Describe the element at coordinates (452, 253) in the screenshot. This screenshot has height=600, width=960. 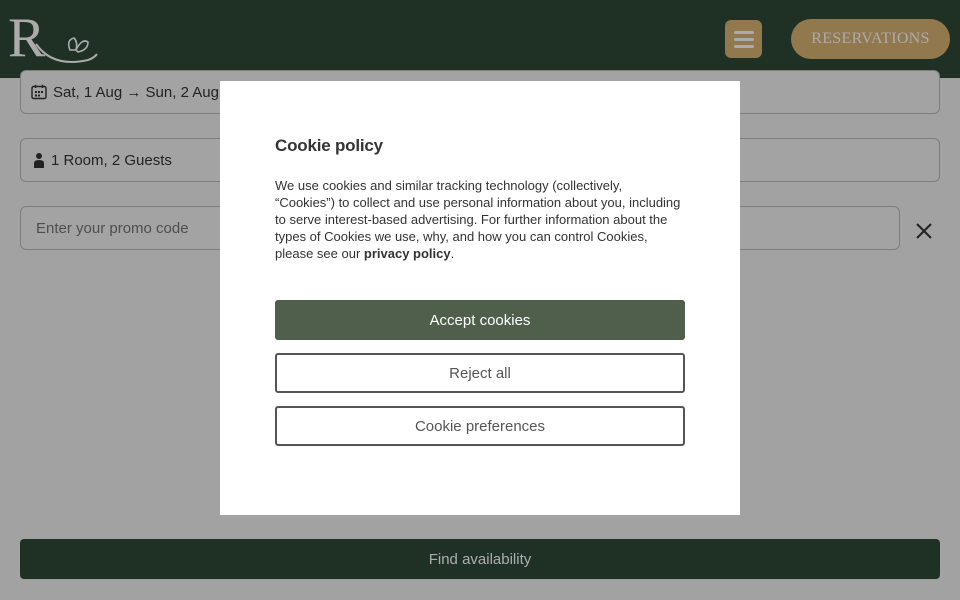
I see `cookie-dialog-text-end: .` at that location.